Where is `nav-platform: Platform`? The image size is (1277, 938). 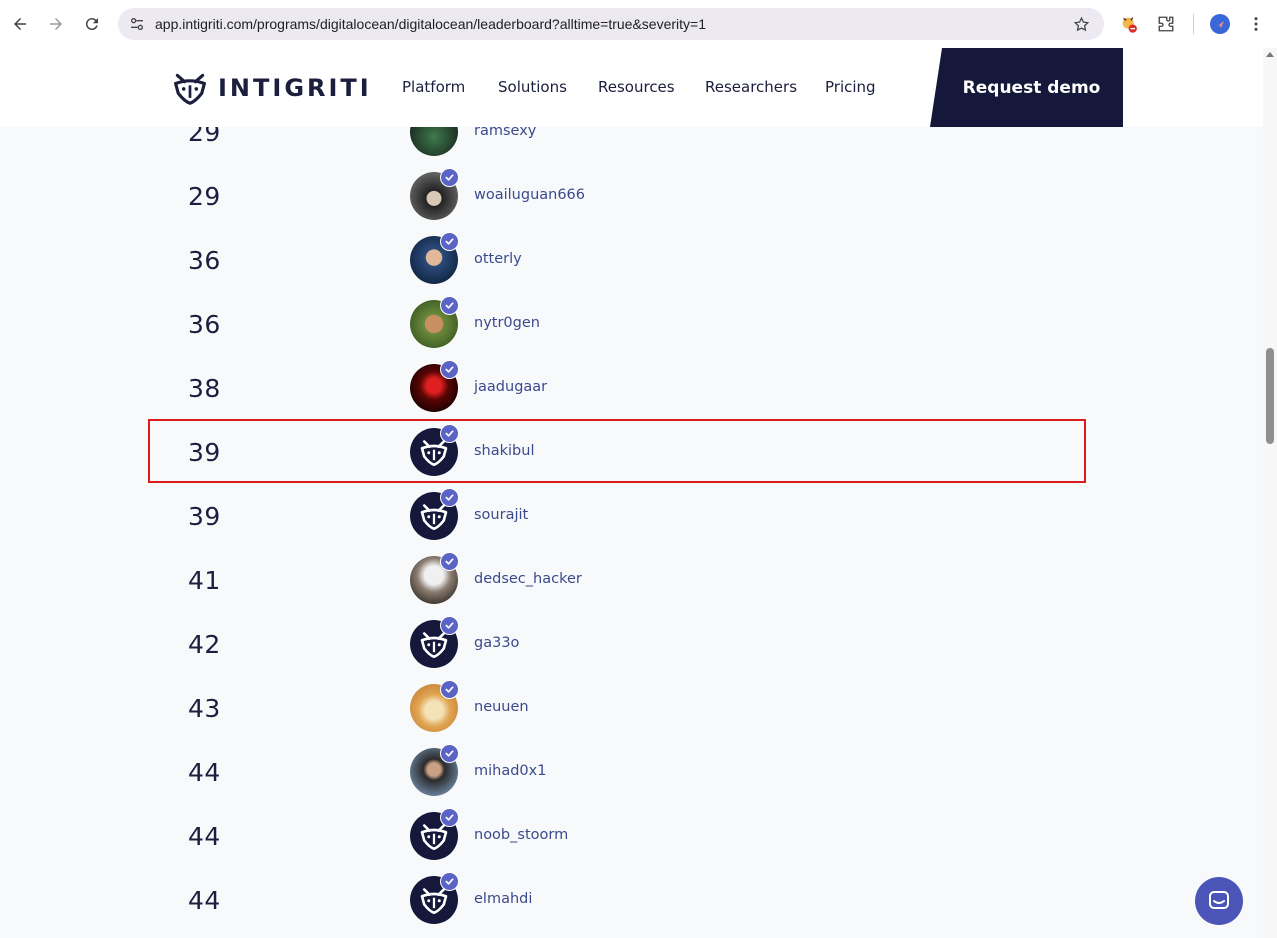
nav-platform: Platform is located at coordinates (433, 87).